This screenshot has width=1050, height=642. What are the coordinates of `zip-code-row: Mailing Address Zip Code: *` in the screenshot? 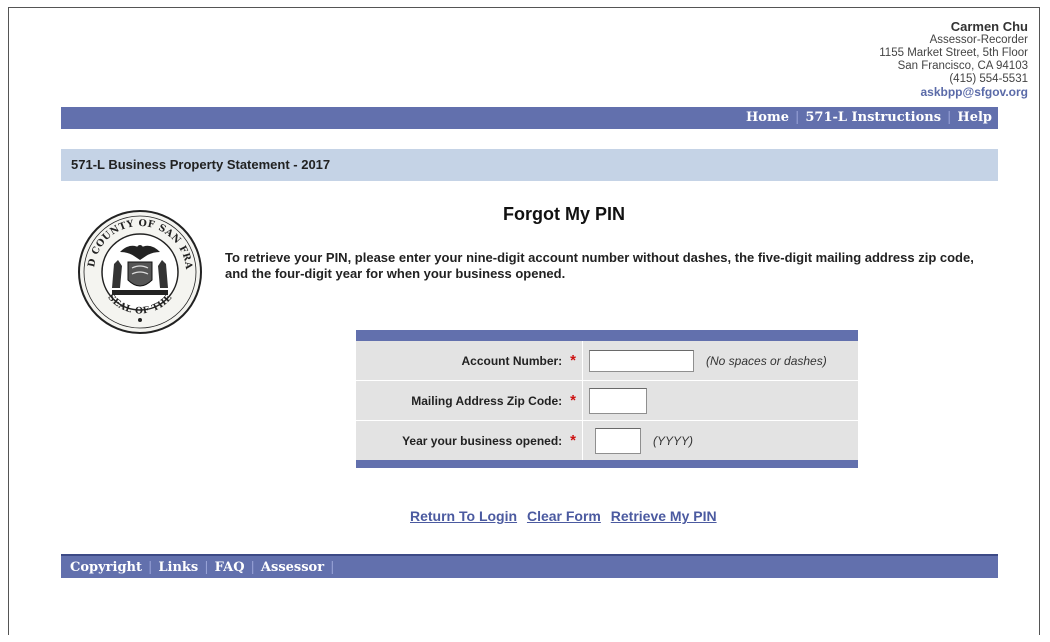 It's located at (607, 401).